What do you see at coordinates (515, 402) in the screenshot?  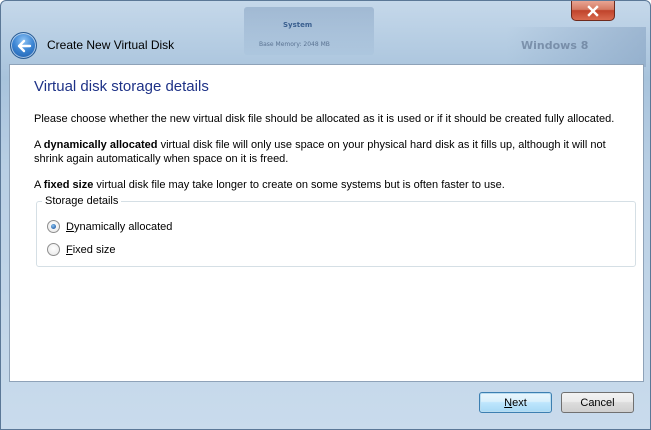 I see `next-button: Next` at bounding box center [515, 402].